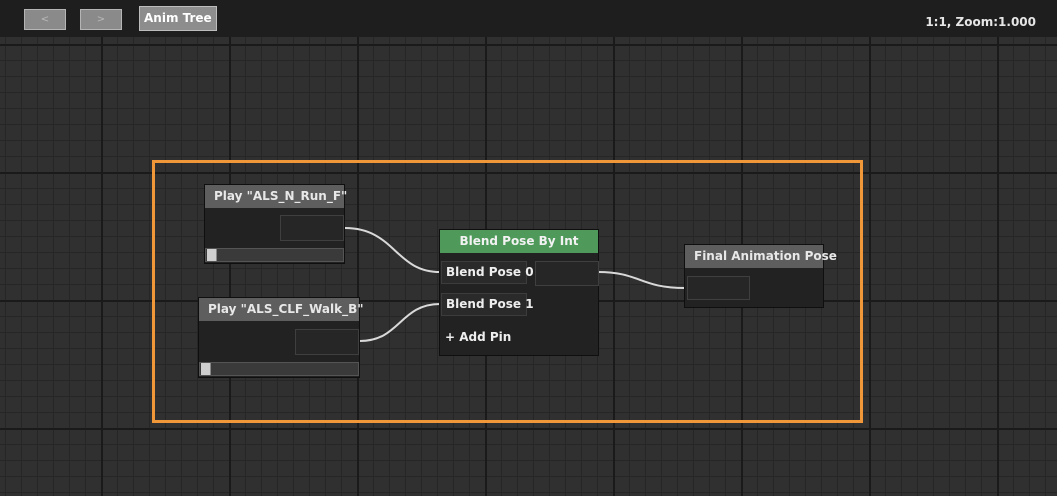 The height and width of the screenshot is (496, 1057). Describe the element at coordinates (478, 337) in the screenshot. I see `add-pin-button: + Add Pin` at that location.